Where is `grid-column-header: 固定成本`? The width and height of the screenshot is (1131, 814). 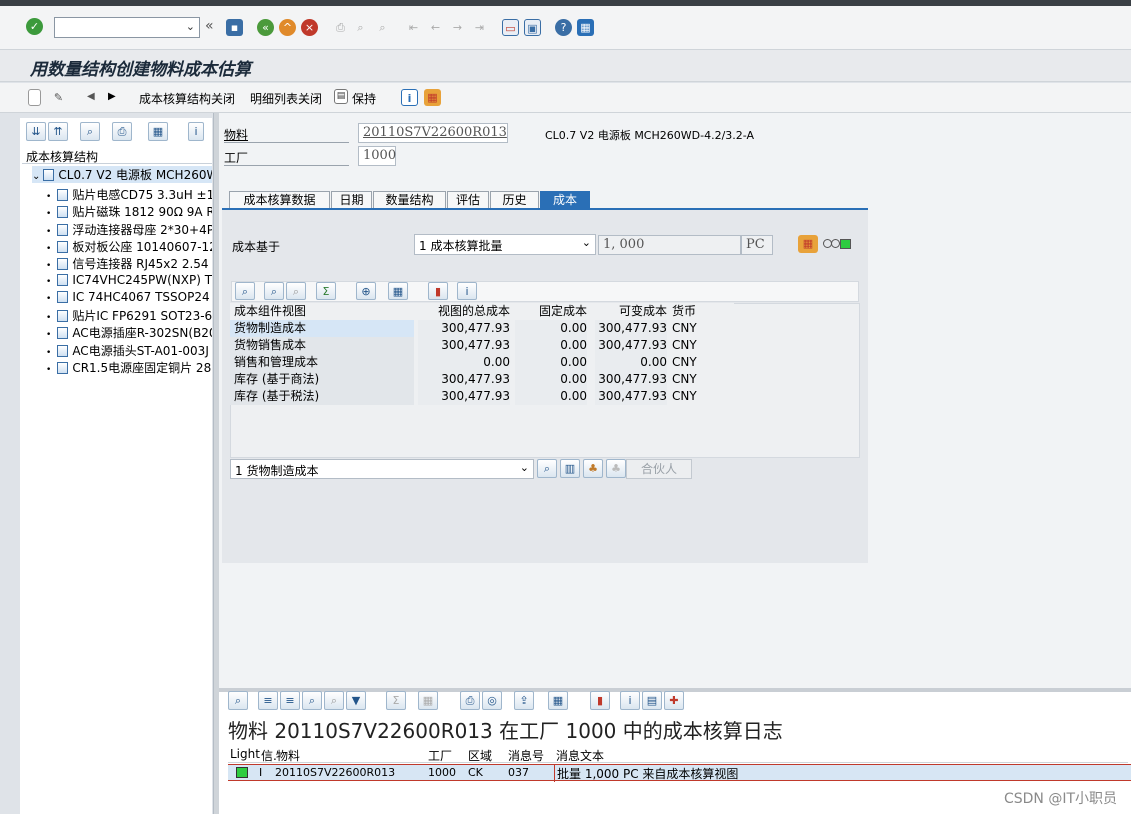 grid-column-header: 固定成本 is located at coordinates (551, 311).